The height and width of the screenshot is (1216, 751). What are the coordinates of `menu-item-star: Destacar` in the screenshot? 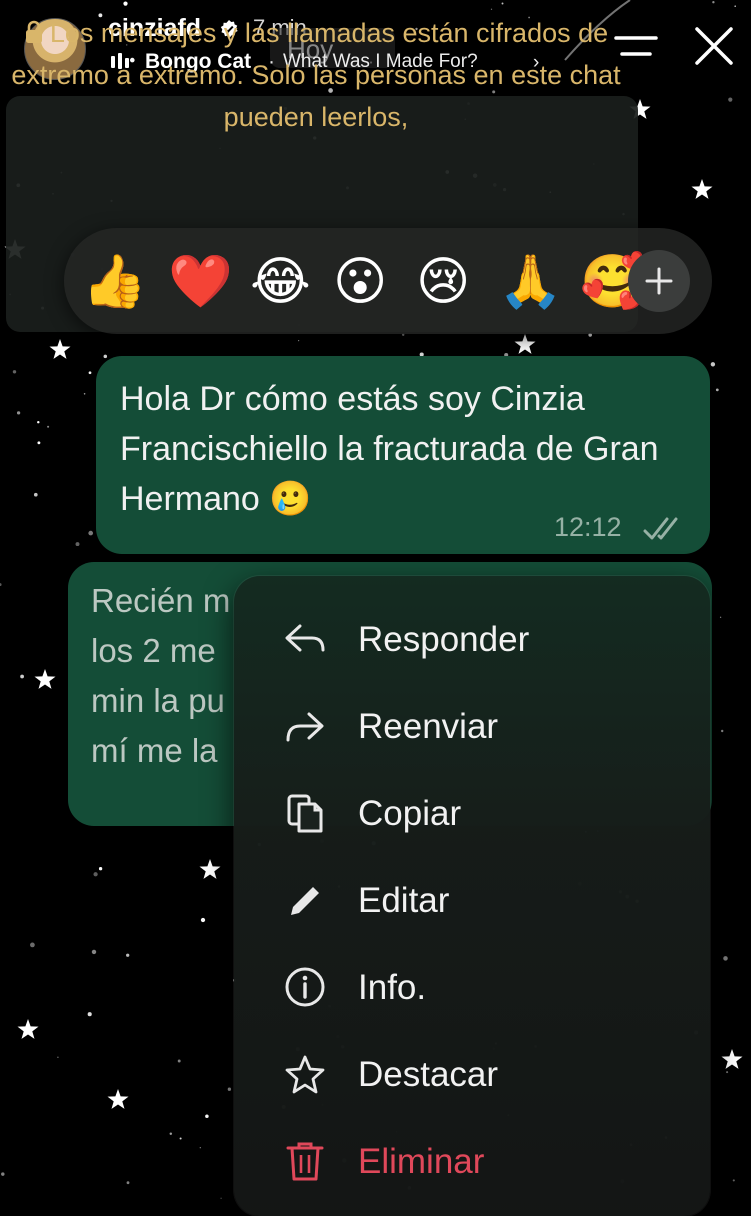 It's located at (428, 1075).